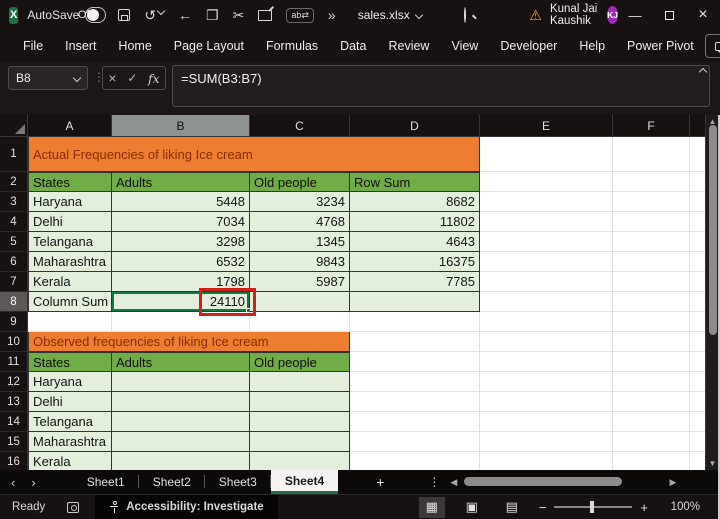  What do you see at coordinates (155, 14) in the screenshot?
I see `undo-button: ↺` at bounding box center [155, 14].